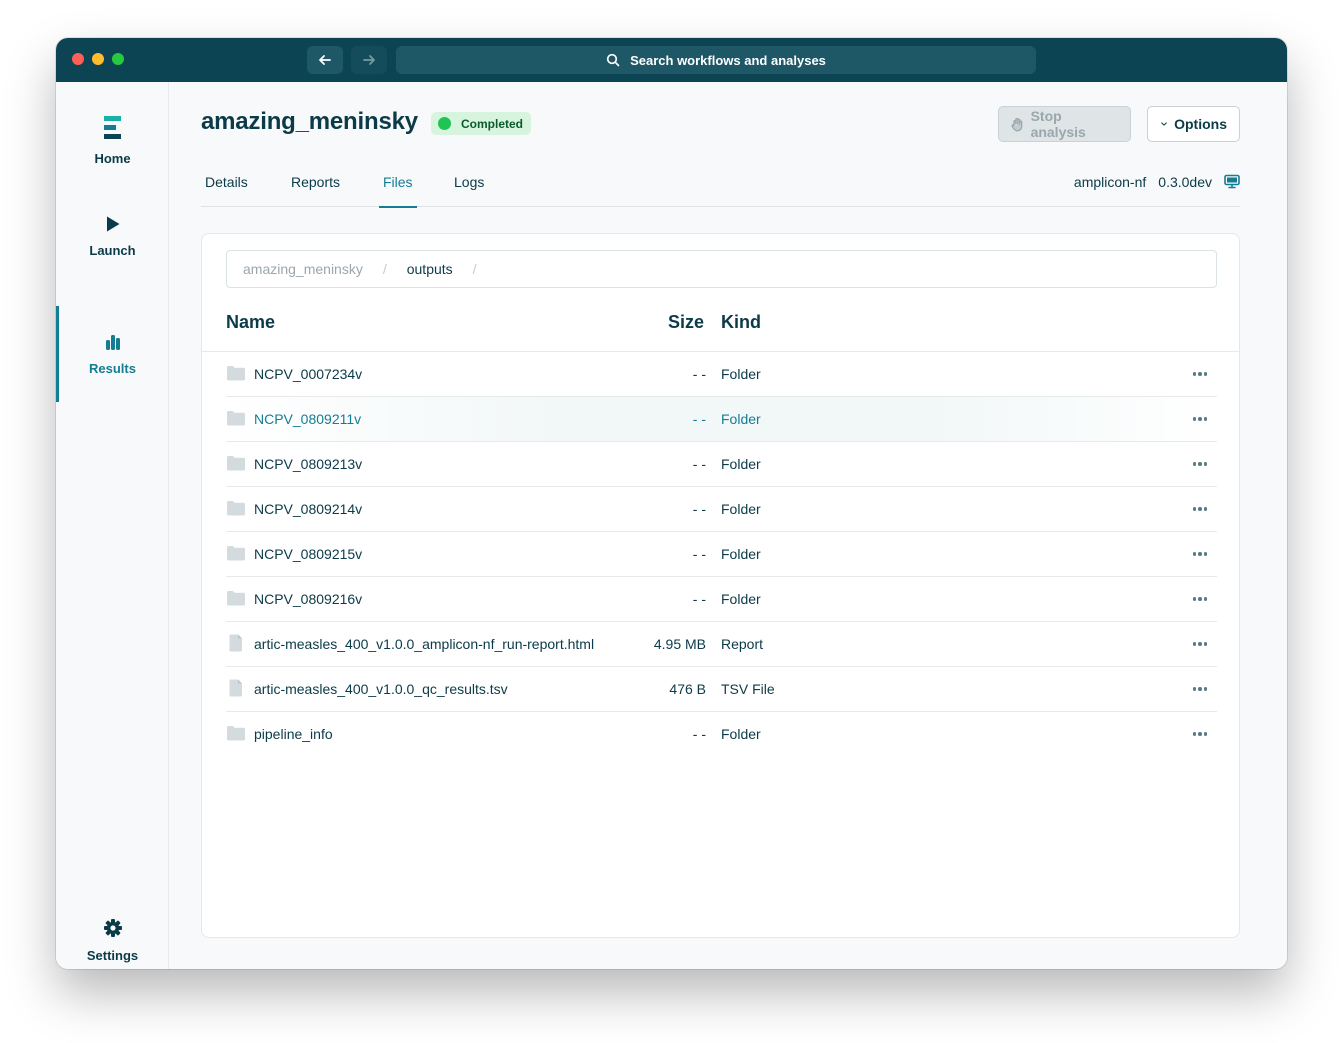 The image size is (1343, 1043). I want to click on back-button, so click(325, 60).